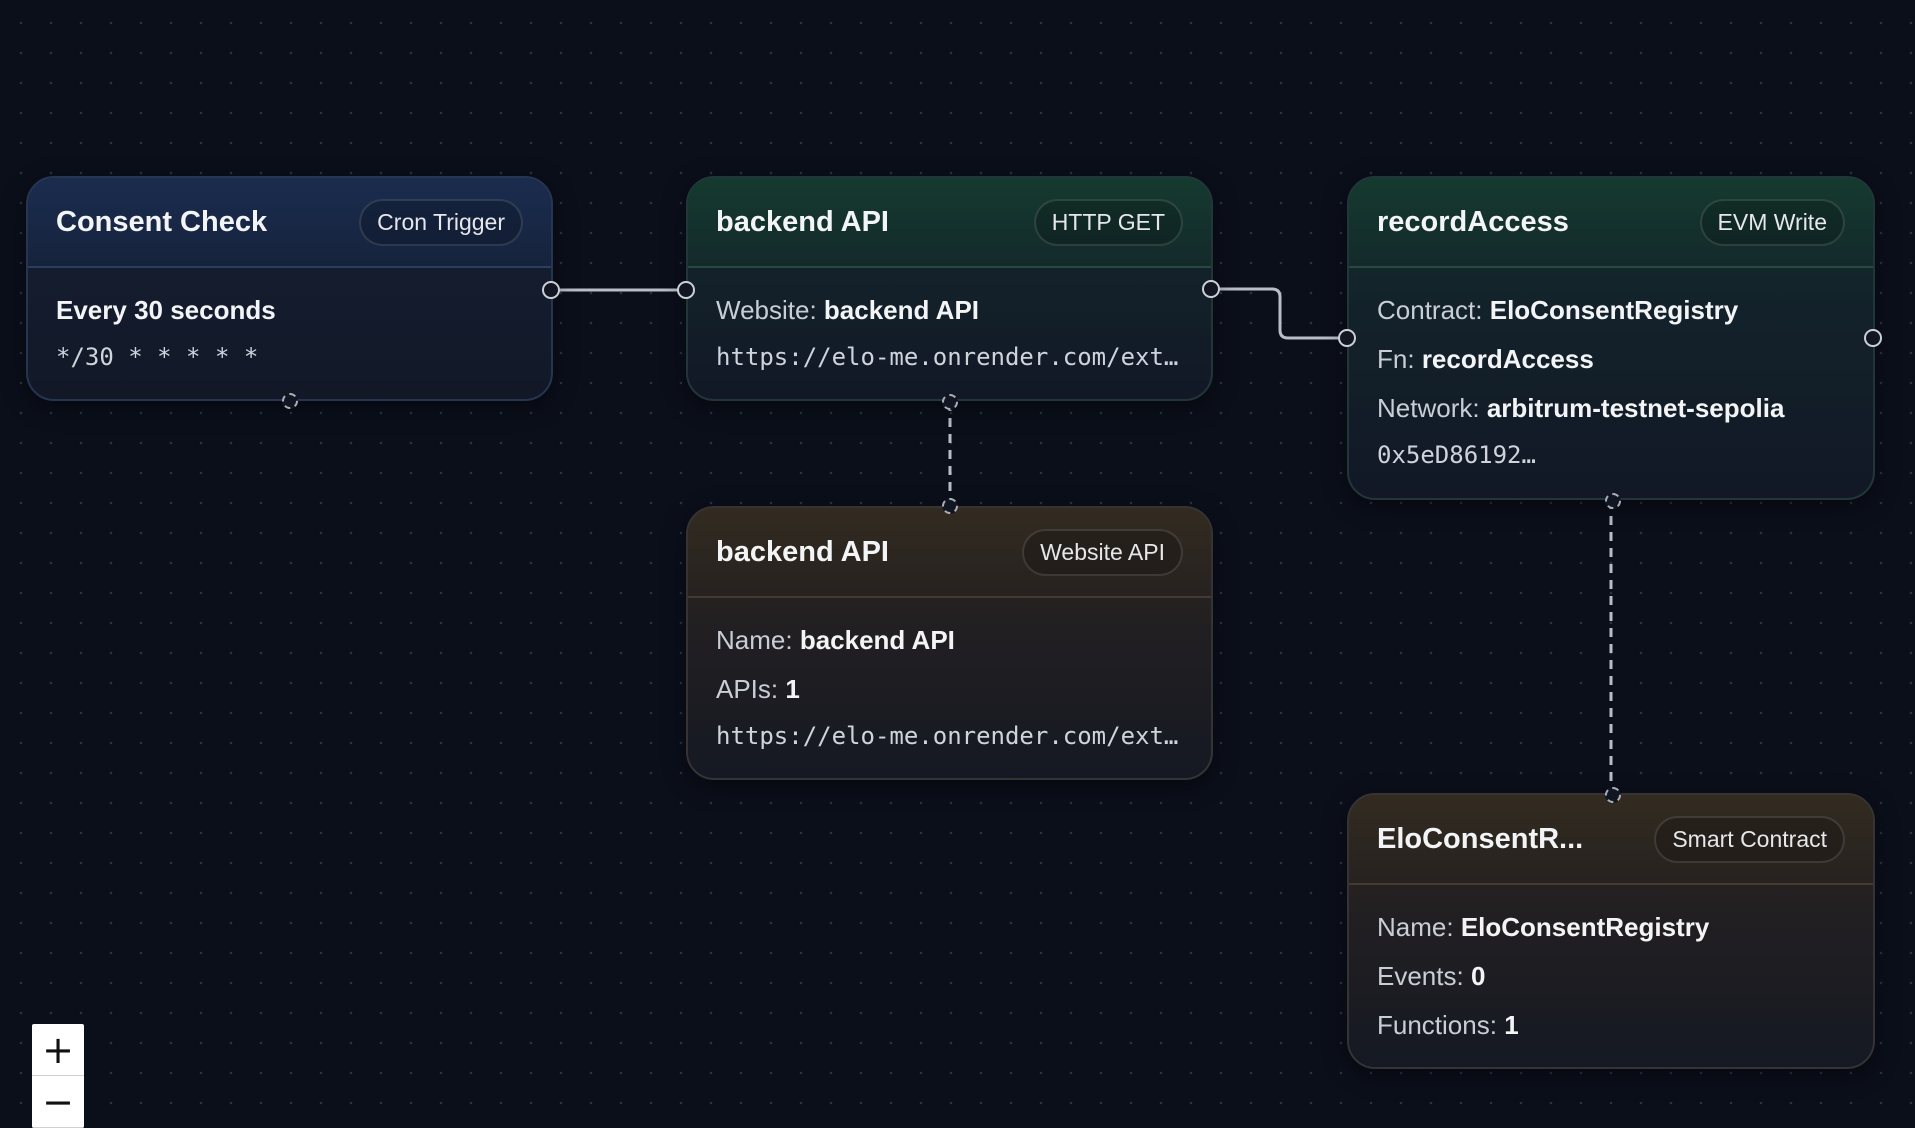  I want to click on function-label: Fn:, so click(1396, 359).